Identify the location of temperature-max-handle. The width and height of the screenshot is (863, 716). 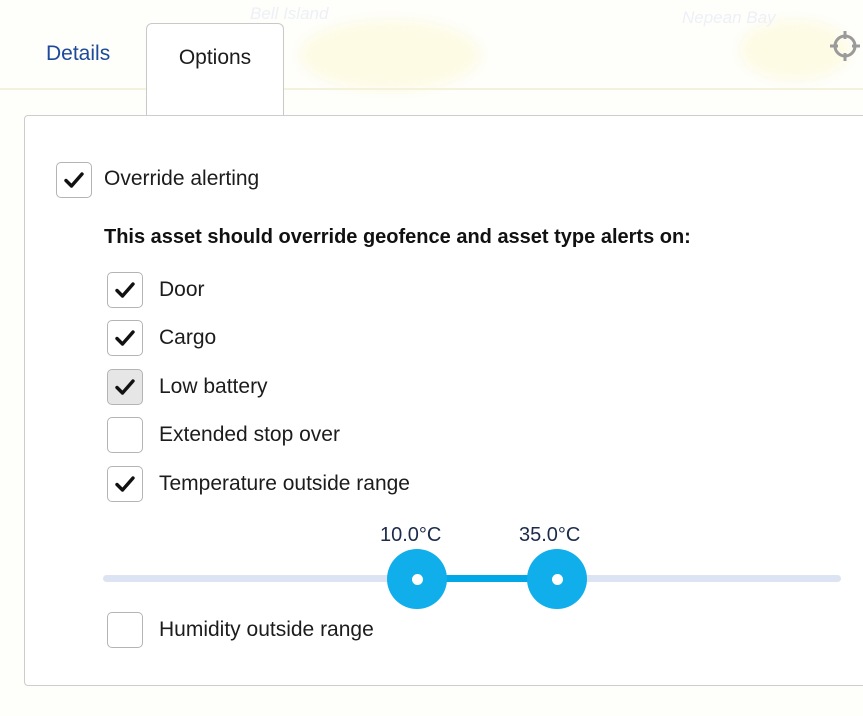
(557, 579).